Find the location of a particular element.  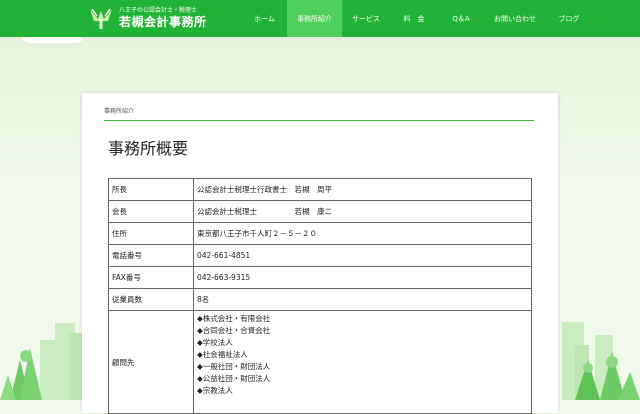

left-buildings is located at coordinates (61, 361).